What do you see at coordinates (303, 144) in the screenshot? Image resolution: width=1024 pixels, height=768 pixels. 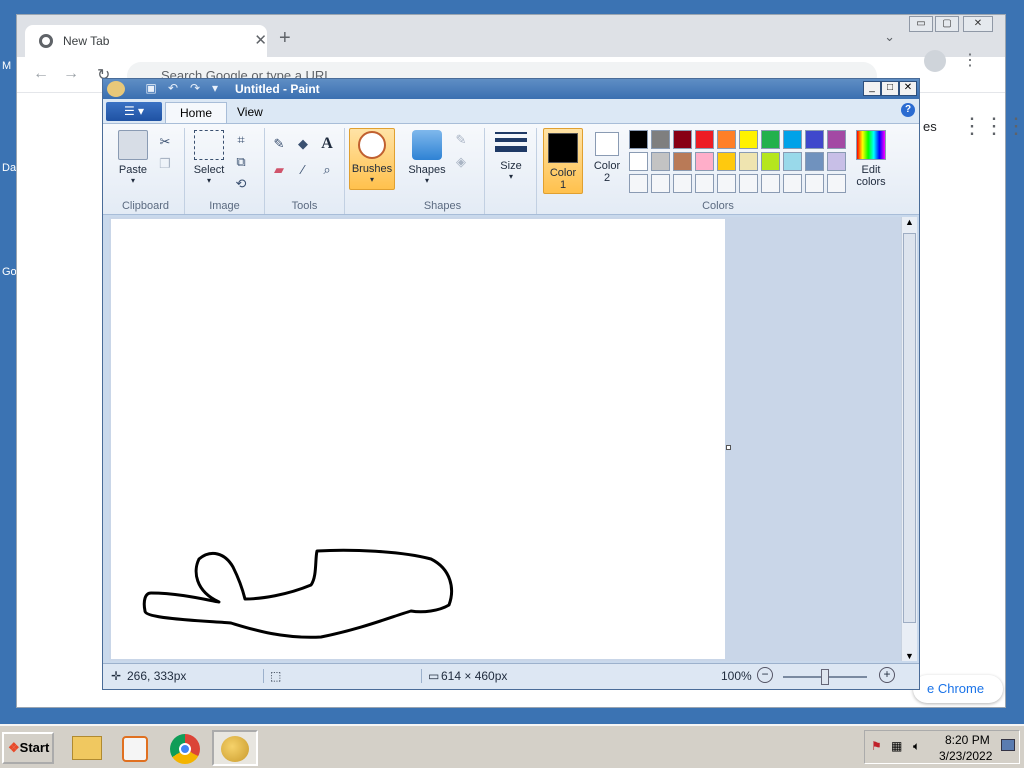 I see `fill-icon: ◆` at bounding box center [303, 144].